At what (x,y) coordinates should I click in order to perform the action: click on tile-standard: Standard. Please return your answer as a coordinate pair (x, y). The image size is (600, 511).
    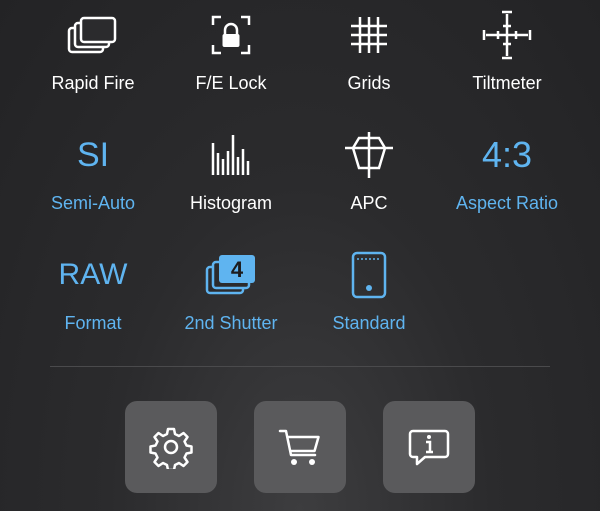
    Looking at the image, I should click on (369, 295).